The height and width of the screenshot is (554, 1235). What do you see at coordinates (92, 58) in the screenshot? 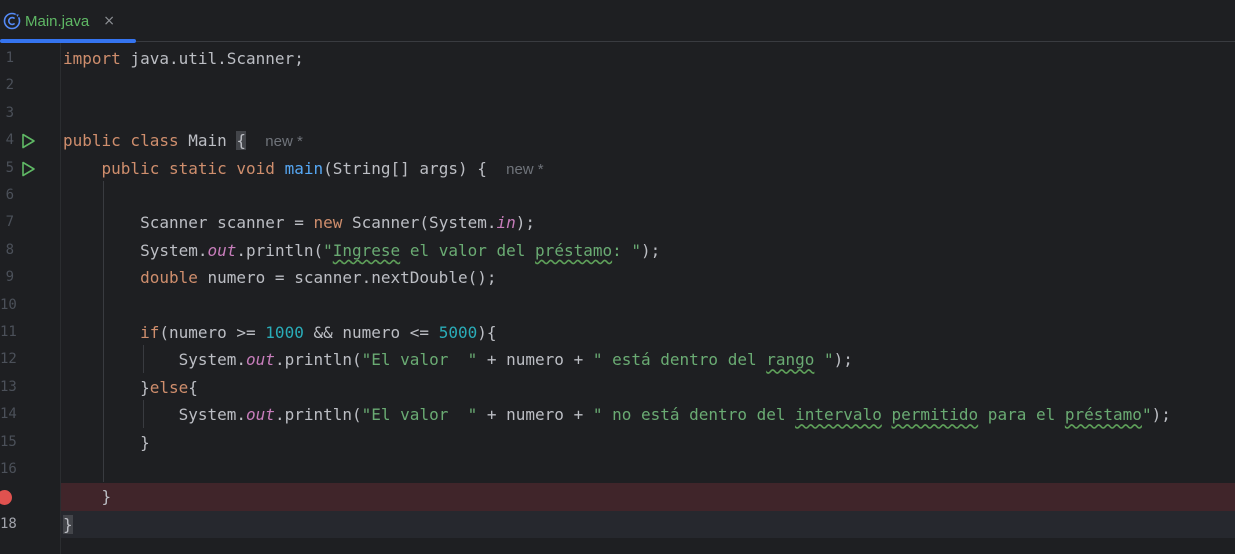
I see `keyword: import` at bounding box center [92, 58].